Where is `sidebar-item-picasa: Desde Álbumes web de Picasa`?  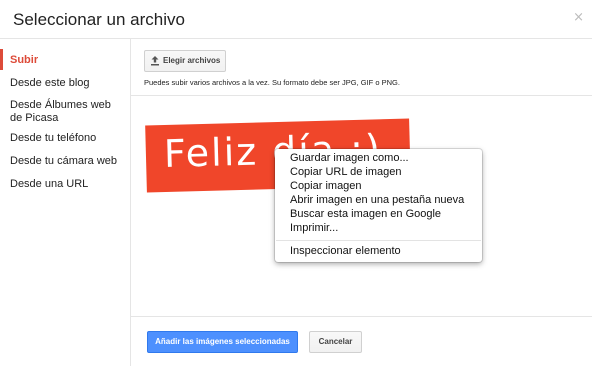 sidebar-item-picasa: Desde Álbumes web de Picasa is located at coordinates (67, 112).